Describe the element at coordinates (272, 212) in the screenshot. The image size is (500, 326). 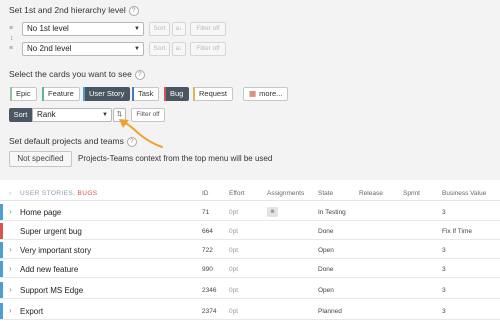
I see `avatar-icon: ☻` at that location.